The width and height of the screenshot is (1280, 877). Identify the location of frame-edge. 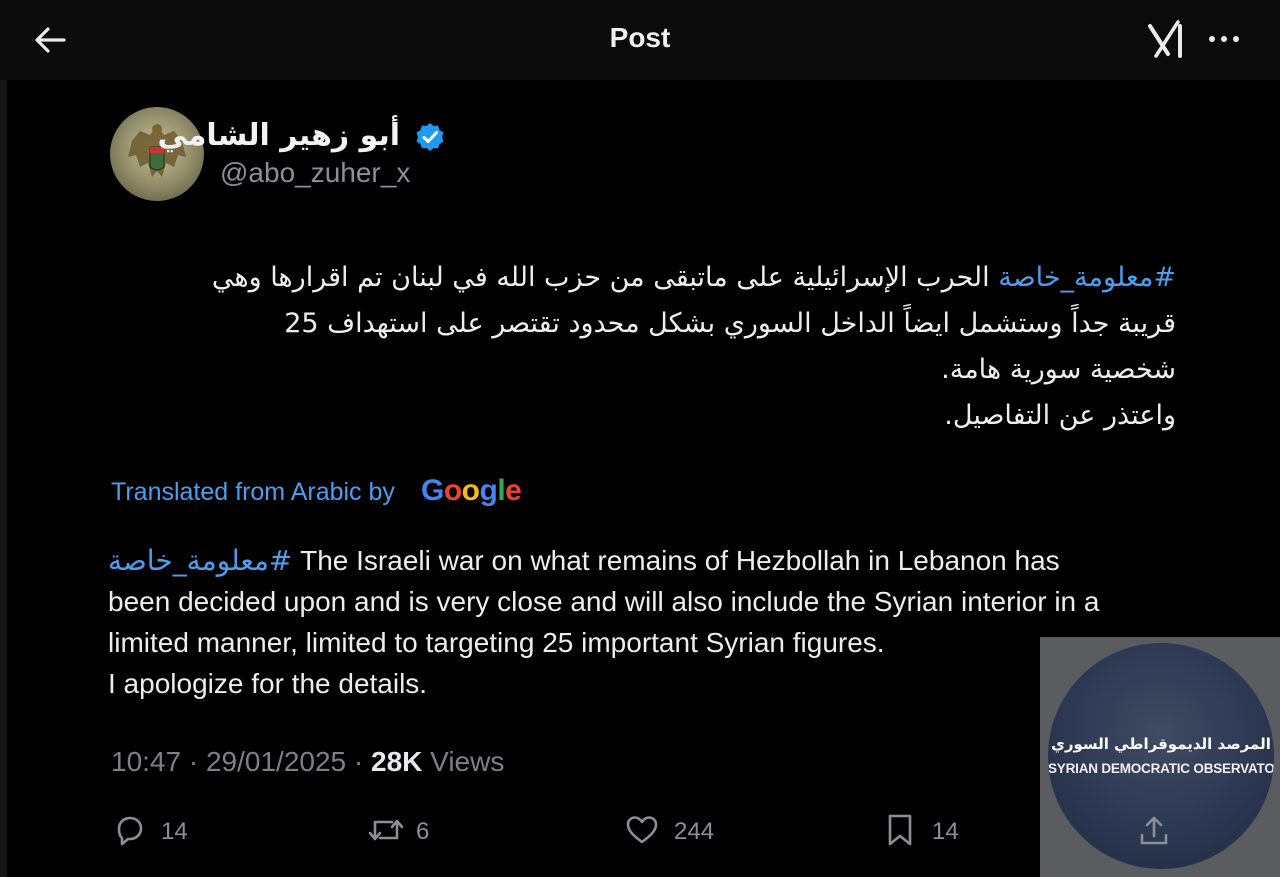
(3, 478).